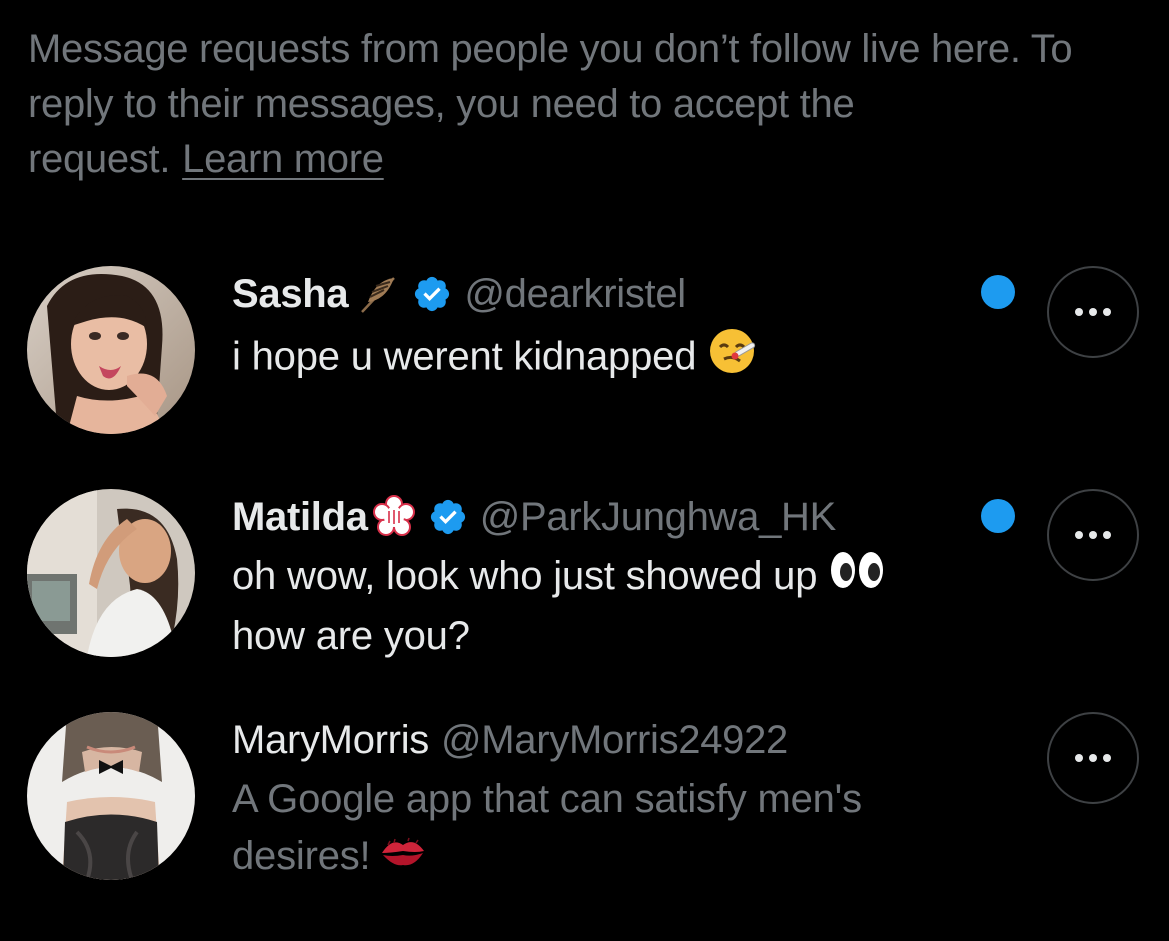 The image size is (1169, 941). I want to click on learn-more-link: Learn more, so click(283, 159).